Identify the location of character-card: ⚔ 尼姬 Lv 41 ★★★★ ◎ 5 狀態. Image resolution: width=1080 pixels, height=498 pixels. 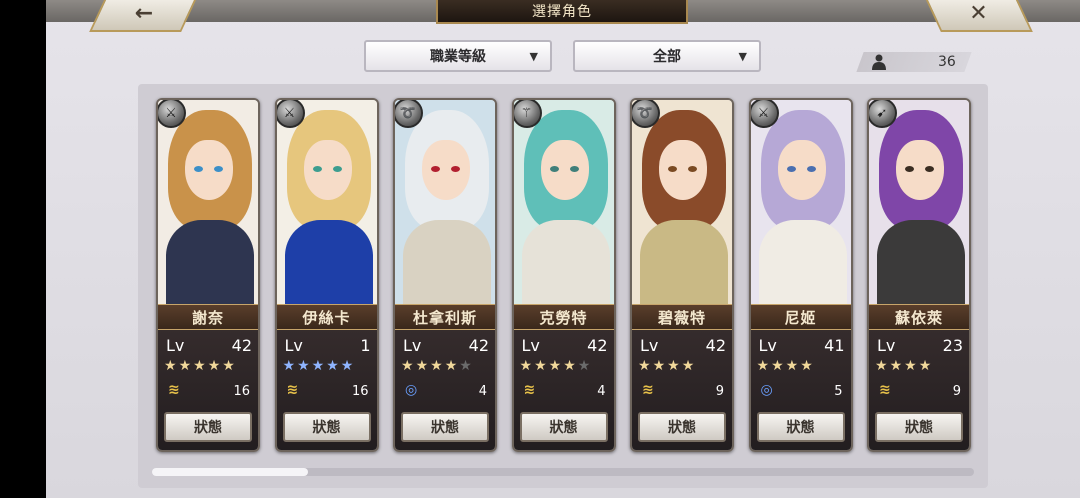
(800, 275).